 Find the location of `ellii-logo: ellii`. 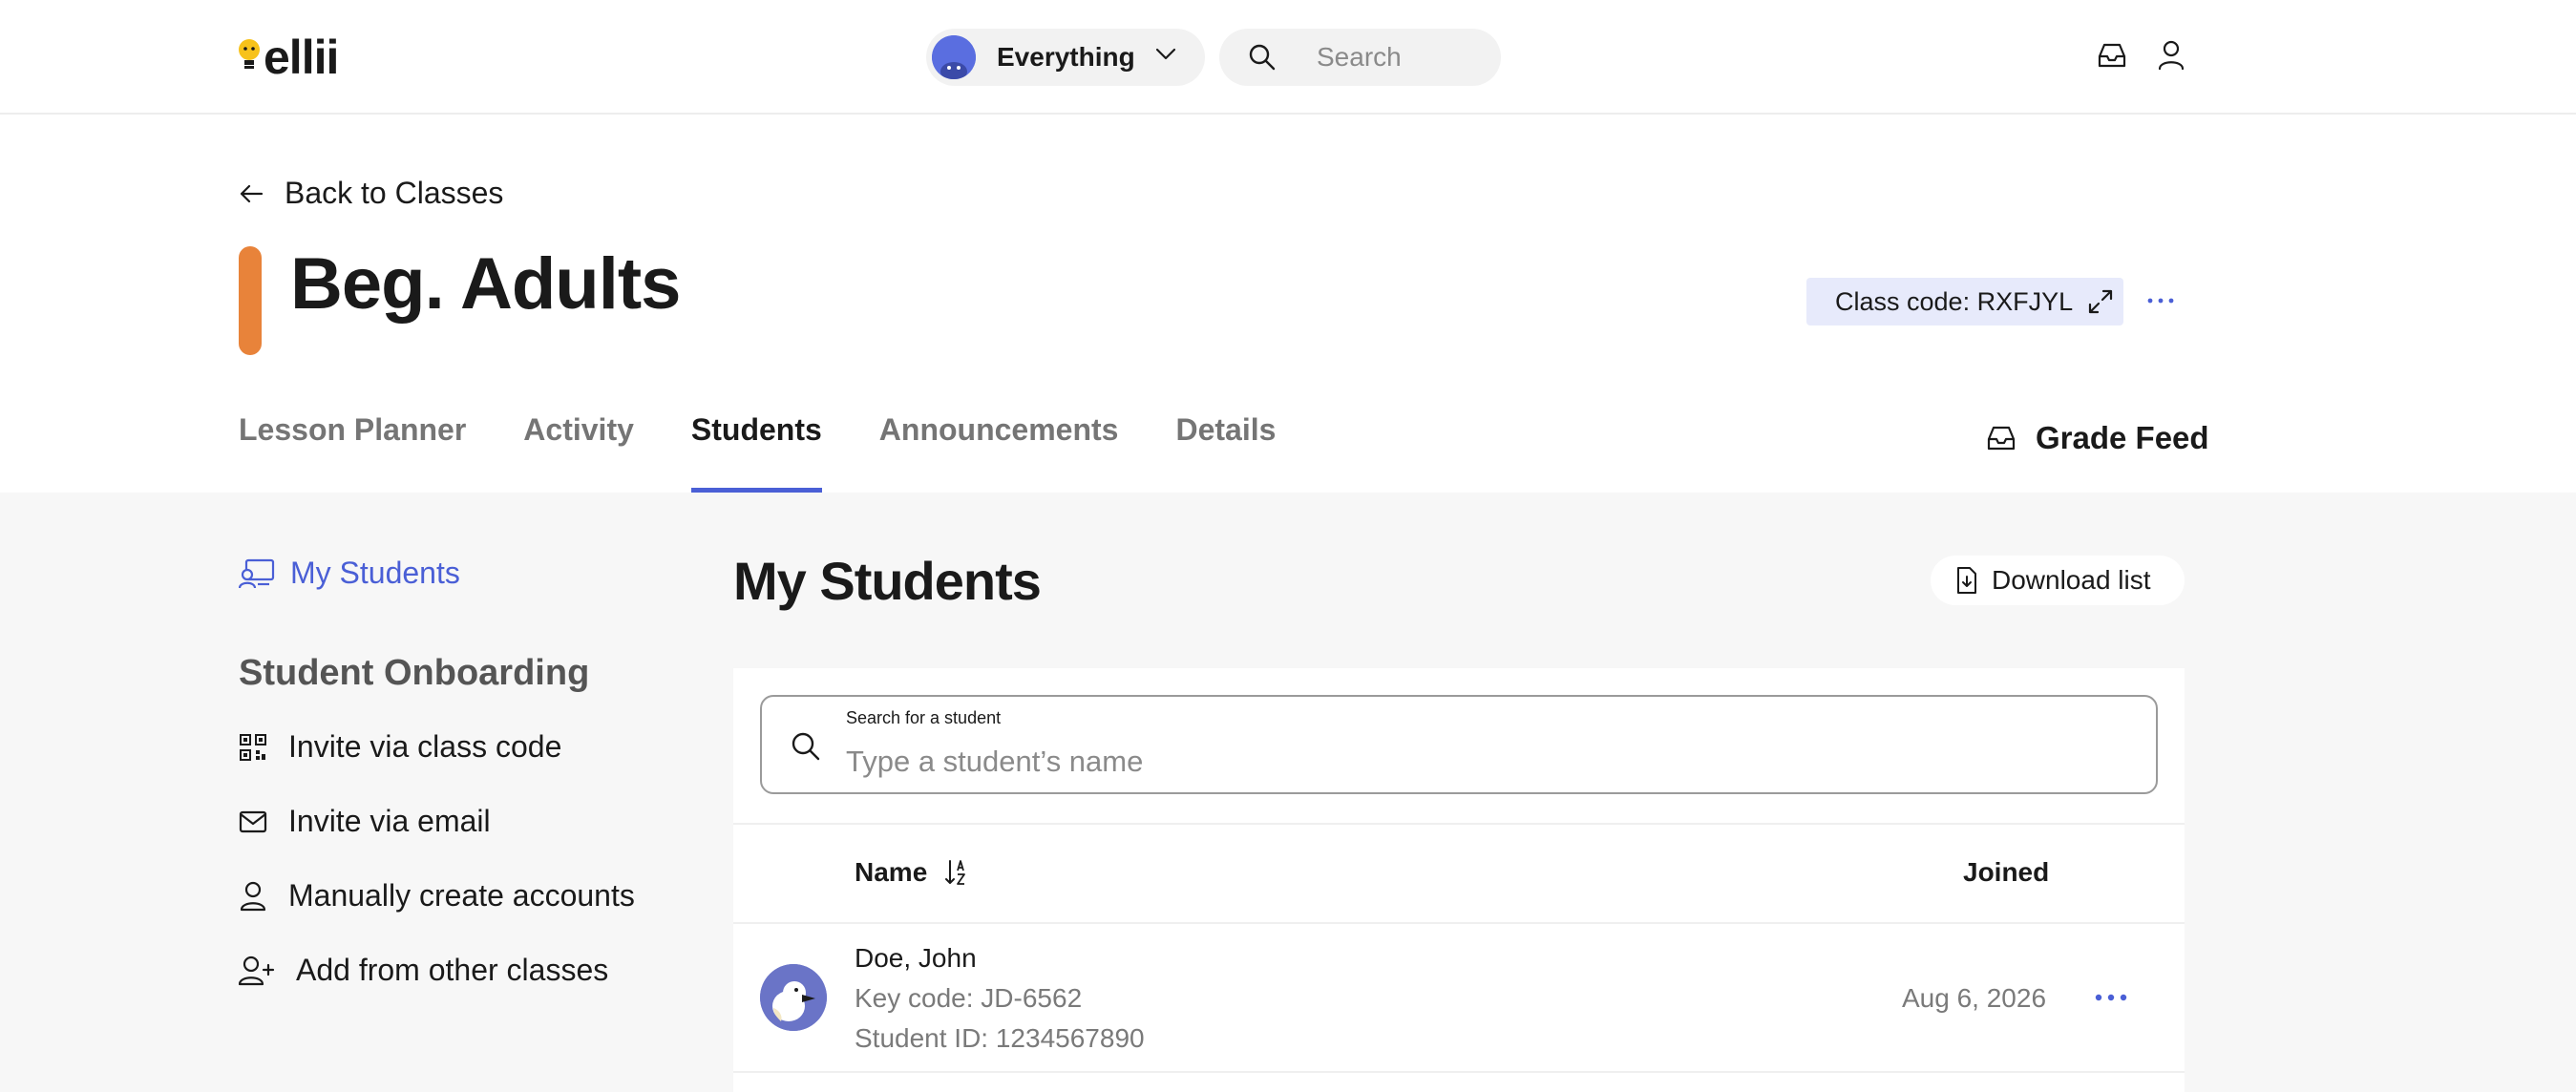

ellii-logo: ellii is located at coordinates (288, 58).